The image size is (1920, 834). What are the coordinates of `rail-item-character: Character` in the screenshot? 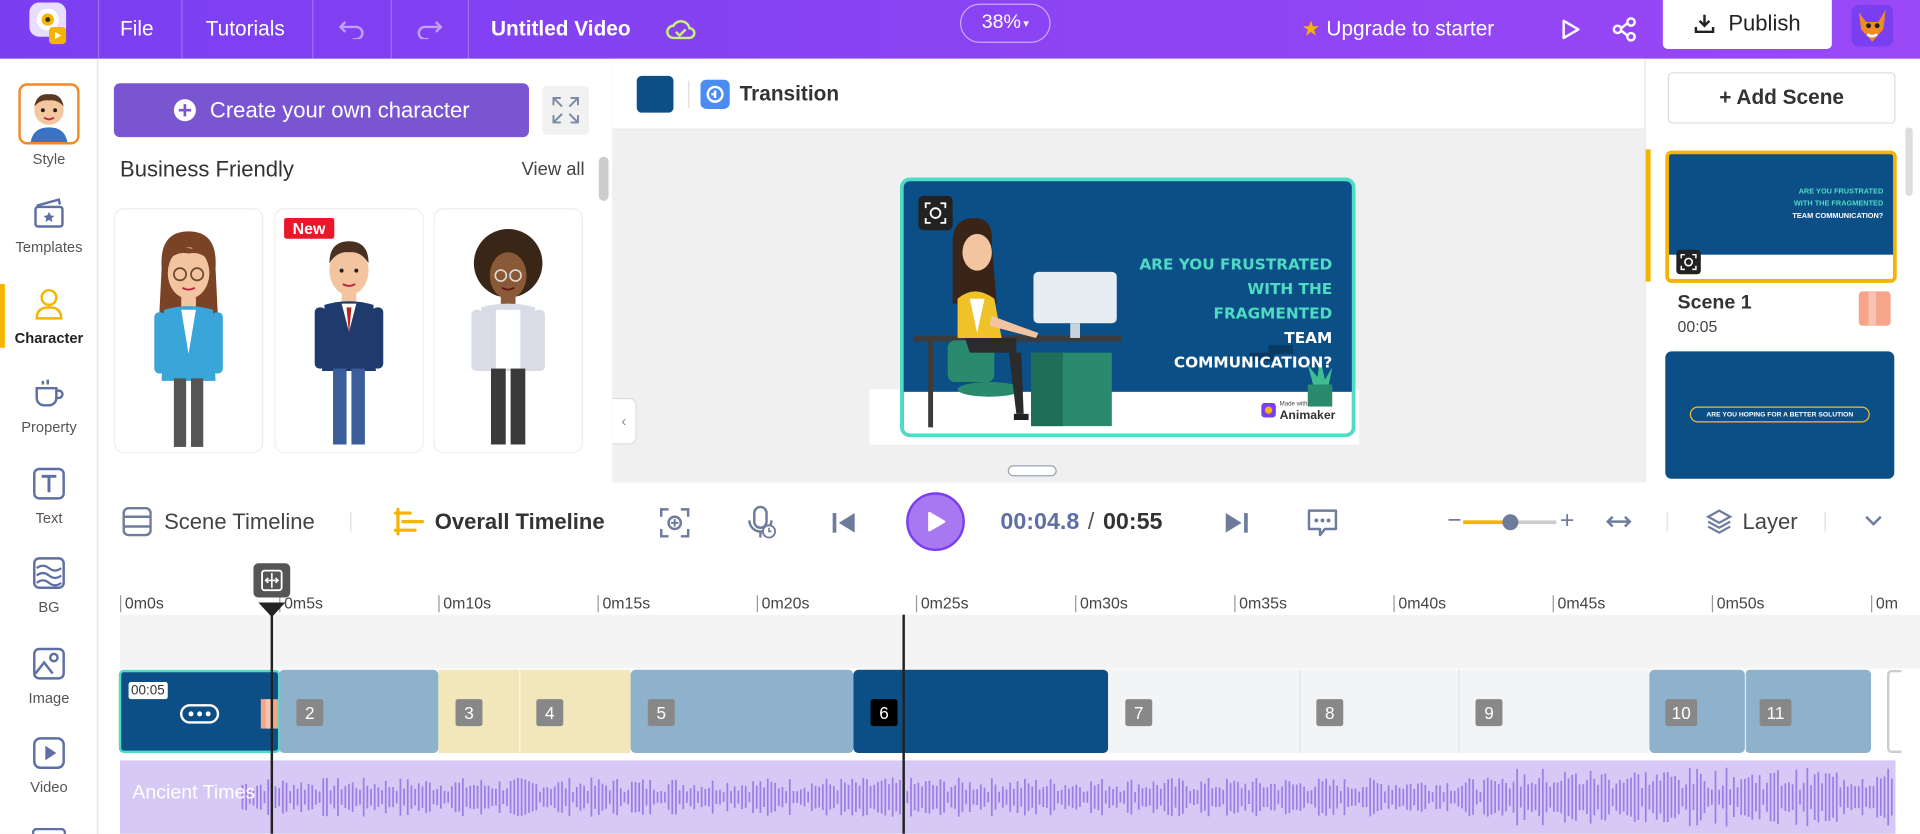 It's located at (49, 328).